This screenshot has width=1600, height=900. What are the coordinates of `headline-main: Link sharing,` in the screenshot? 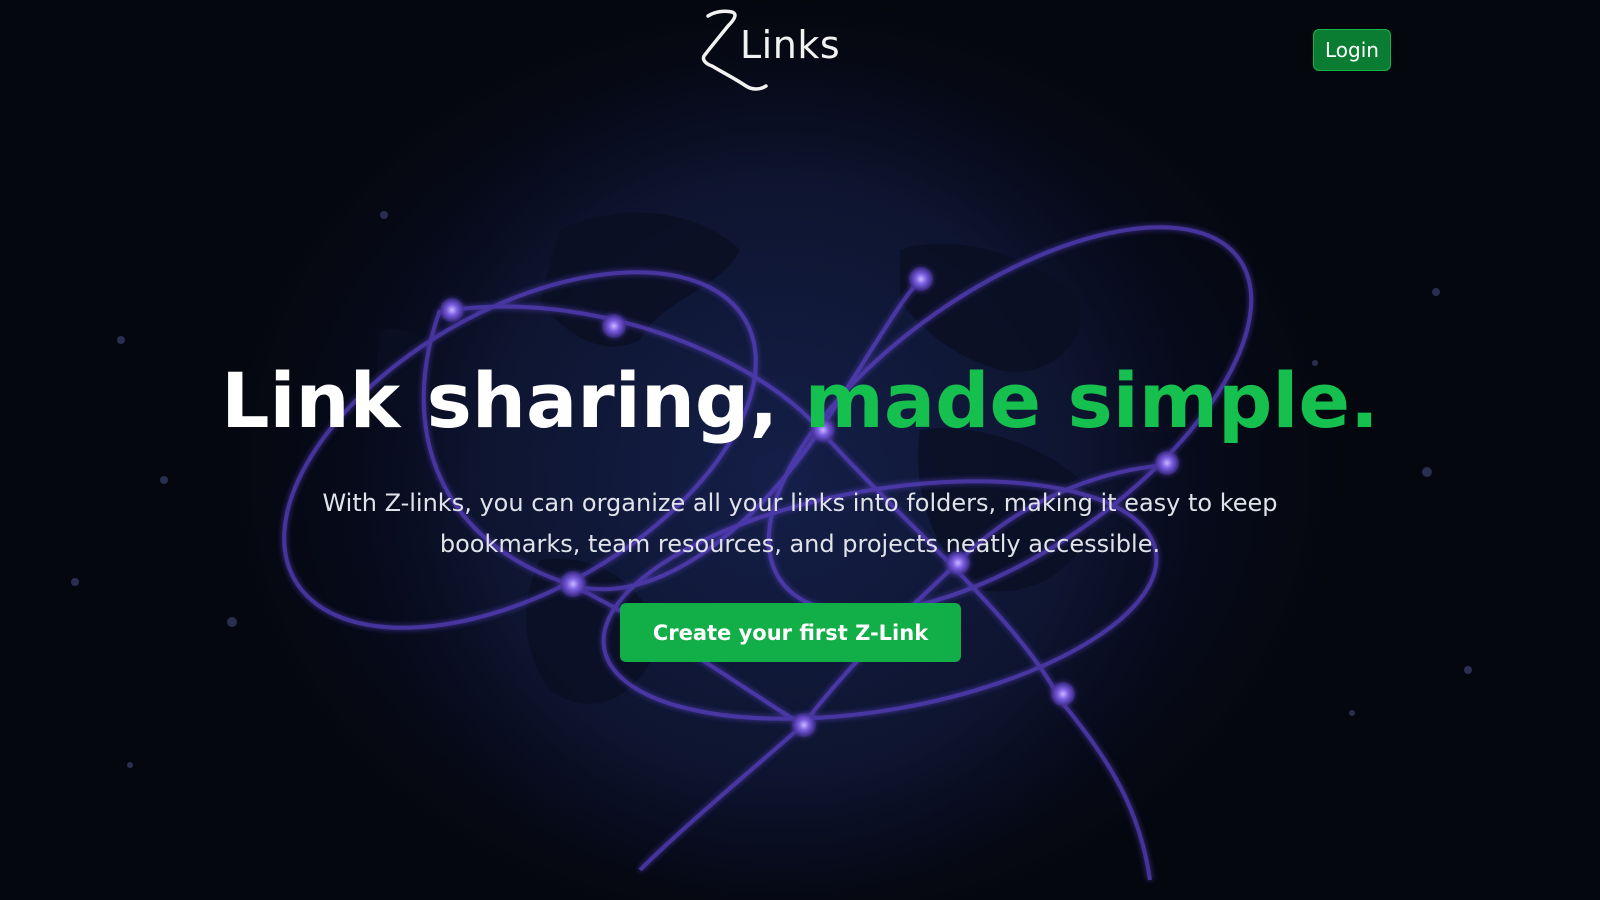 It's located at (513, 400).